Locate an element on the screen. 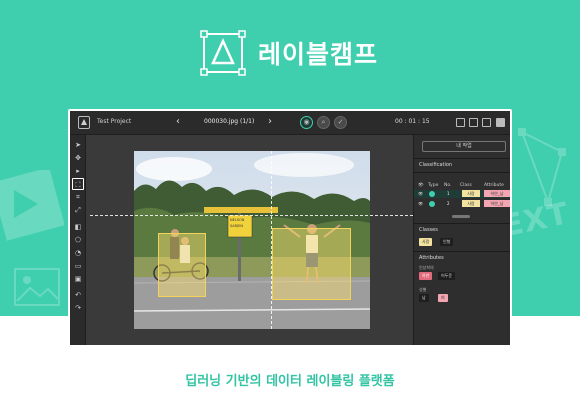 The image size is (580, 416). labelcamp-logo-icon is located at coordinates (223, 53).